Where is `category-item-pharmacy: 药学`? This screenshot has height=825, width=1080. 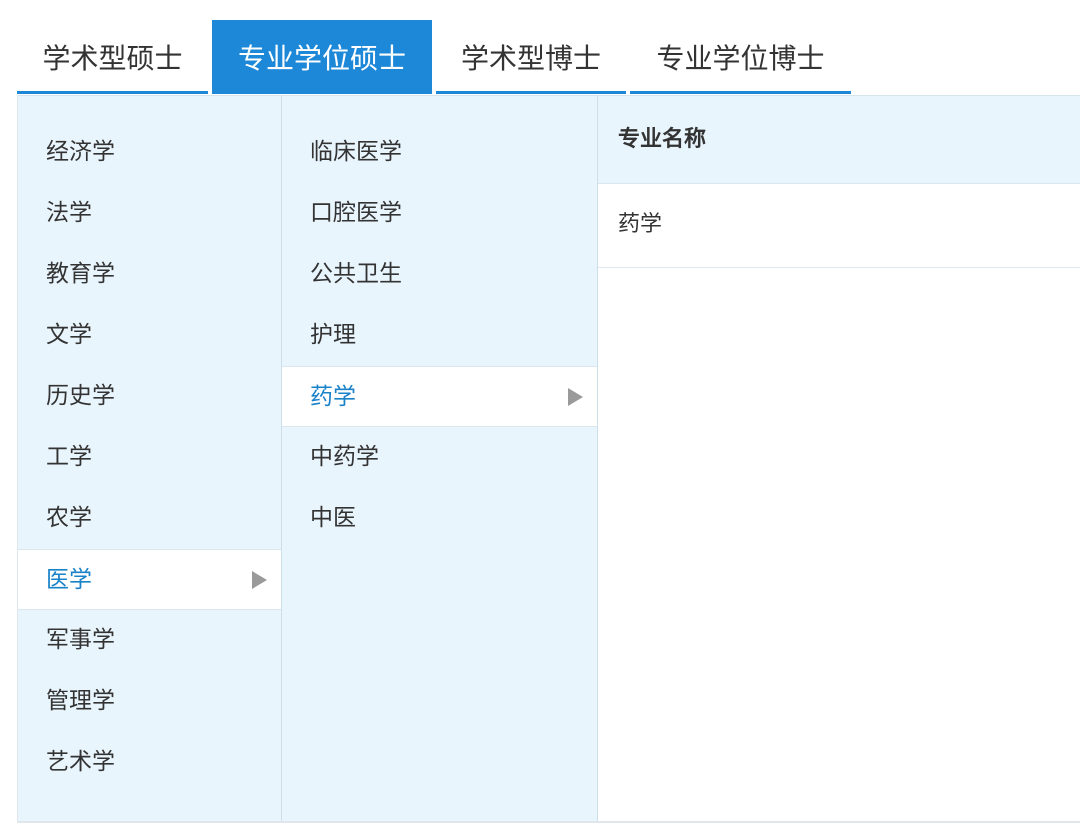 category-item-pharmacy: 药学 is located at coordinates (439, 396).